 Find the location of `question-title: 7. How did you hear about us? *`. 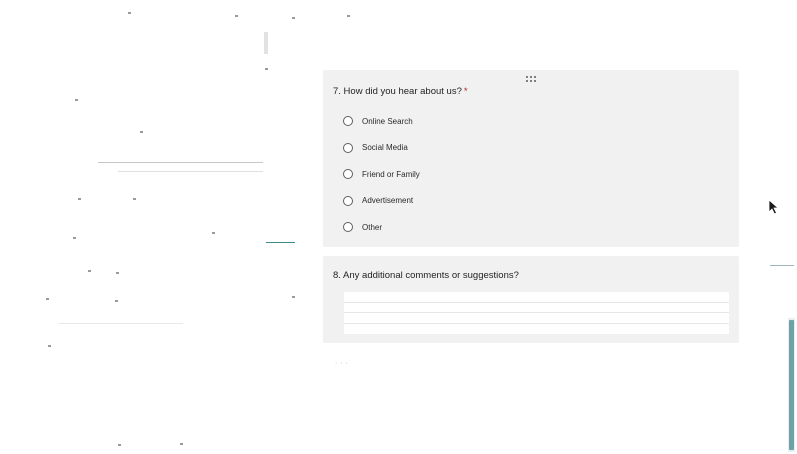

question-title: 7. How did you hear about us? * is located at coordinates (400, 91).